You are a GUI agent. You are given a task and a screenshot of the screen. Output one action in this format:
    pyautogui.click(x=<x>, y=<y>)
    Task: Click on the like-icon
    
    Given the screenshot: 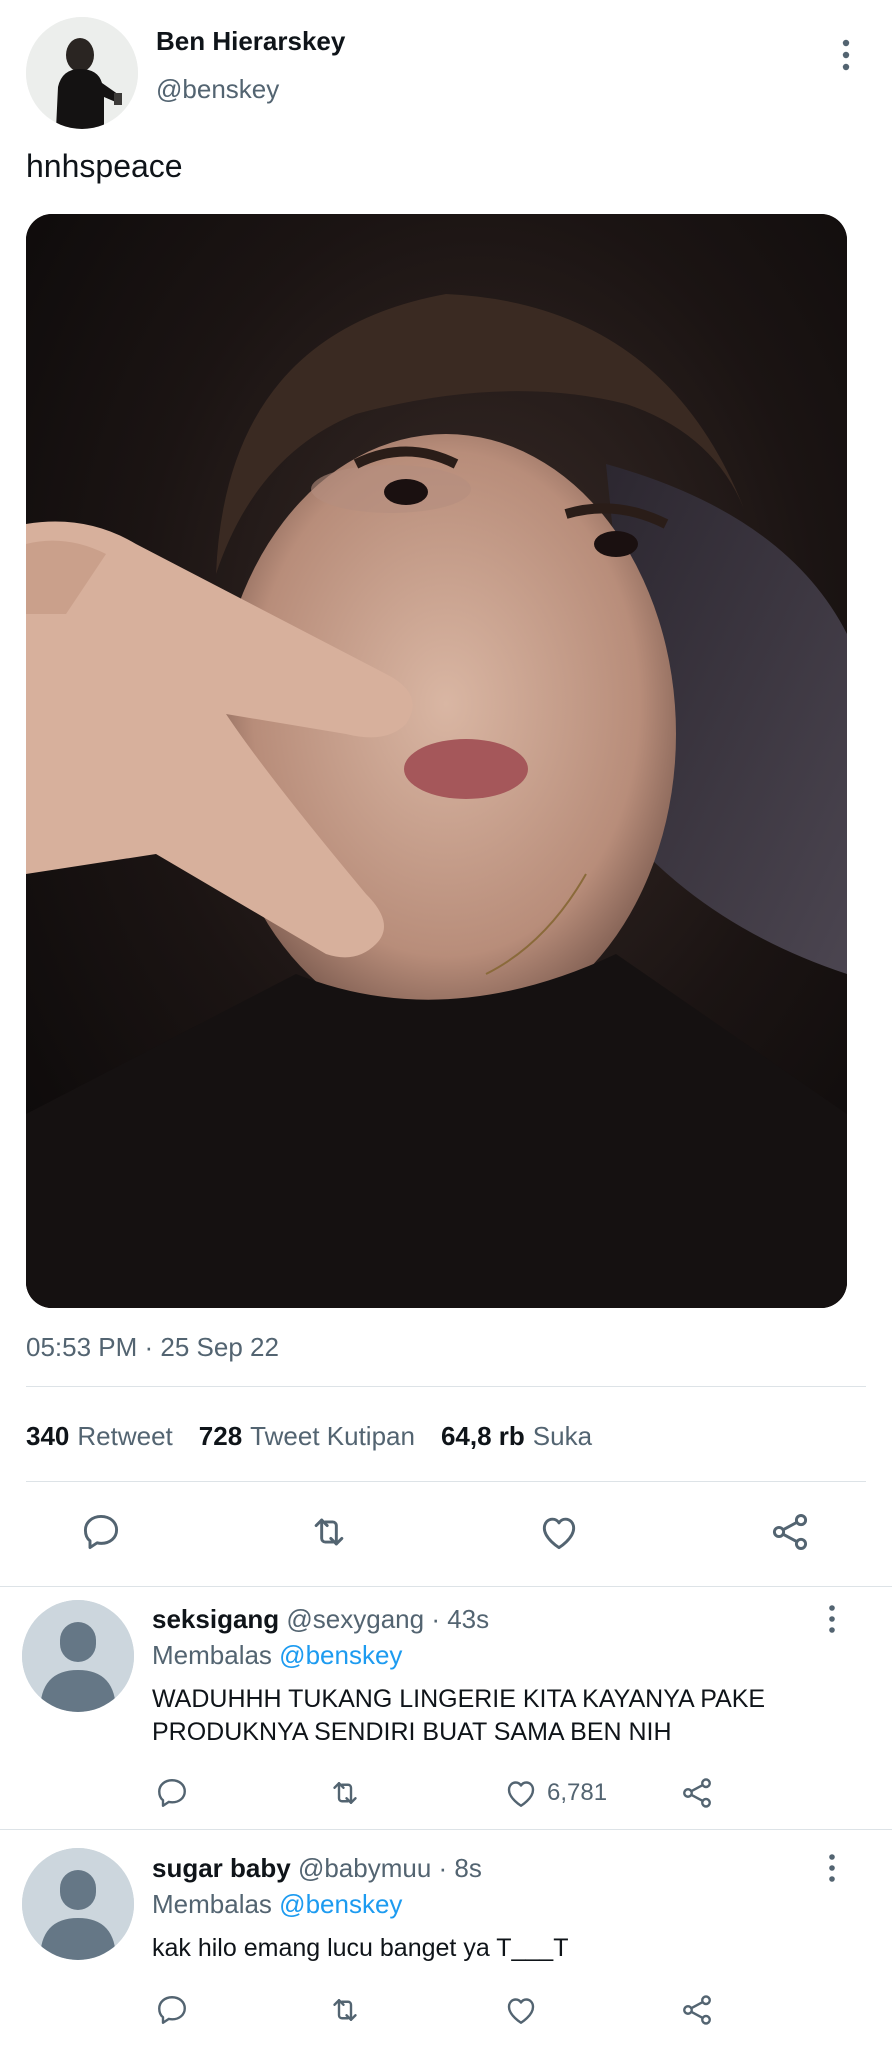 What is the action you would take?
    pyautogui.click(x=559, y=1532)
    